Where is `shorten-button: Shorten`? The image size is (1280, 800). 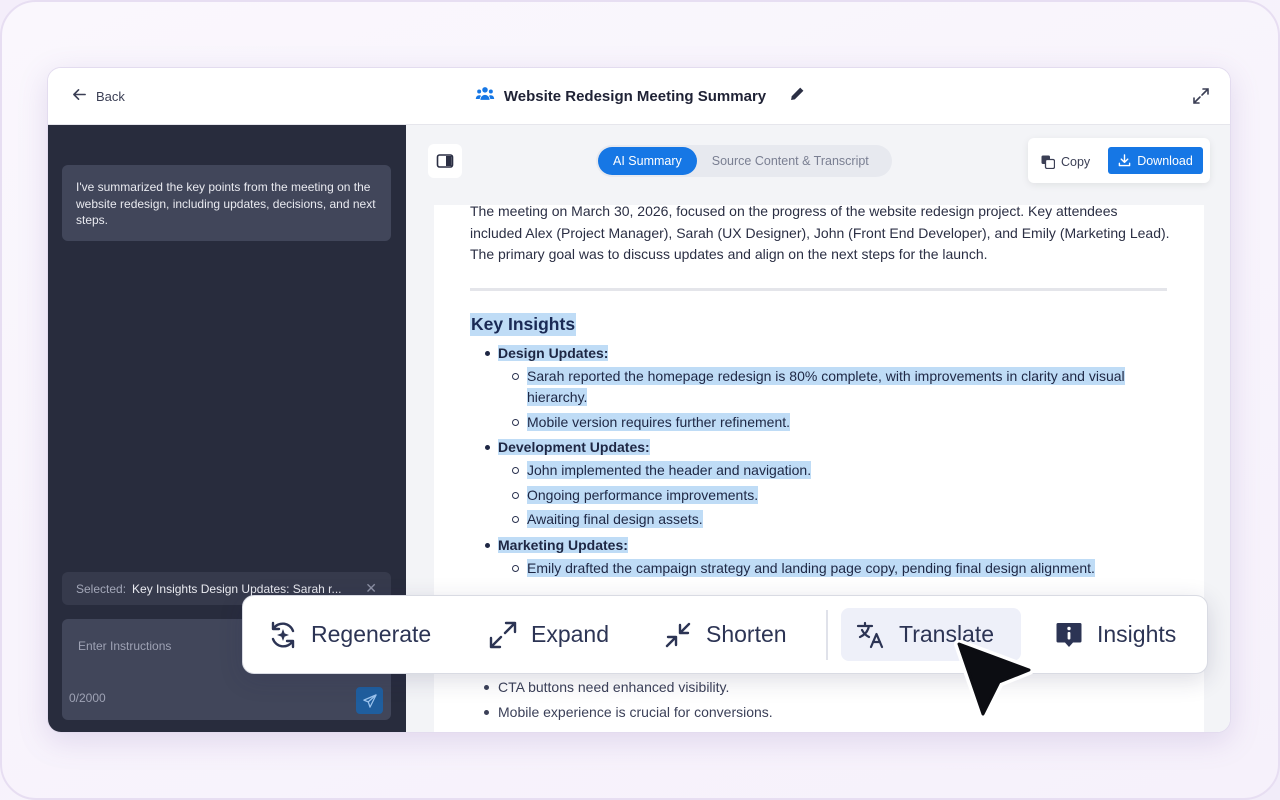
shorten-button: Shorten is located at coordinates (724, 634).